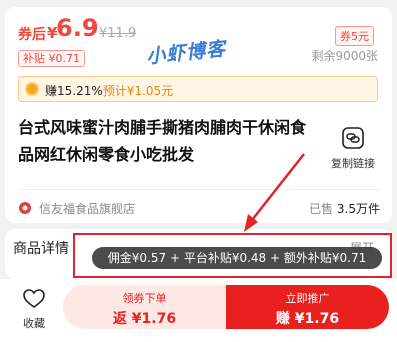  Describe the element at coordinates (74, 91) in the screenshot. I see `earn-rate: 赚15.21%` at that location.